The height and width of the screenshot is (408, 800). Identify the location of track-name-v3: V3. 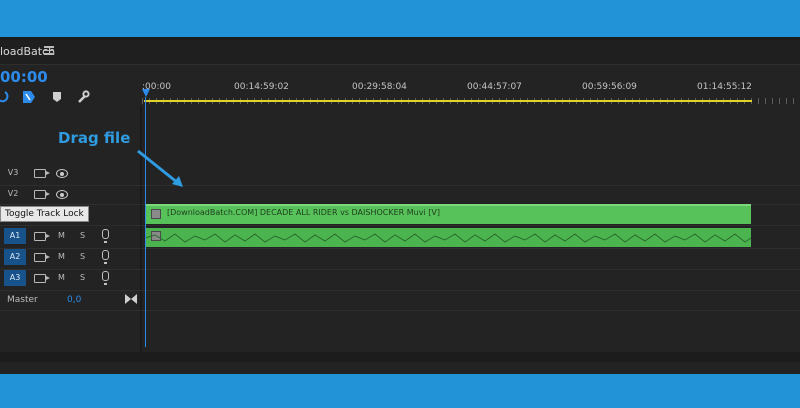
(13, 172).